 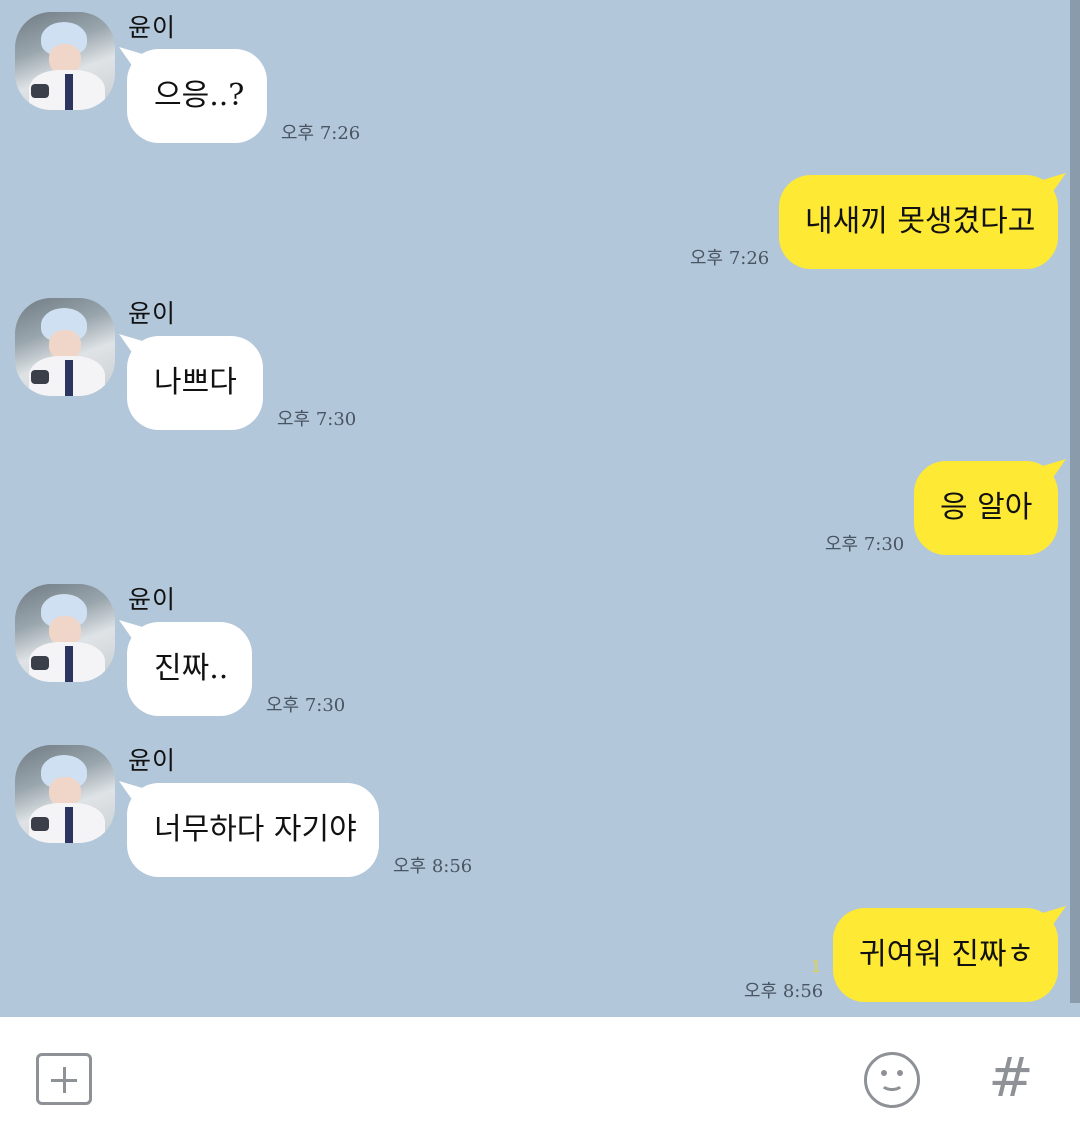 What do you see at coordinates (195, 383) in the screenshot?
I see `incoming-message-bubble: 나쁘다` at bounding box center [195, 383].